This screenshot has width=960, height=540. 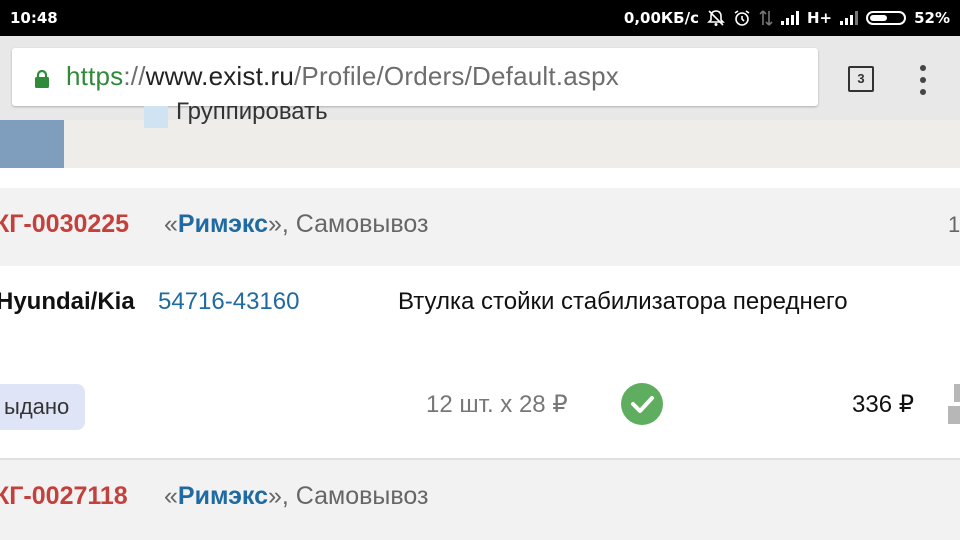 What do you see at coordinates (228, 302) in the screenshot?
I see `item-part-number: 54716-43160` at bounding box center [228, 302].